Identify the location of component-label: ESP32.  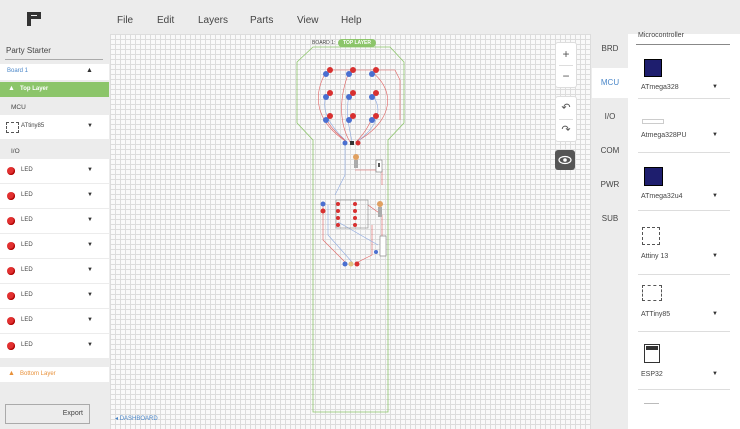
(652, 374).